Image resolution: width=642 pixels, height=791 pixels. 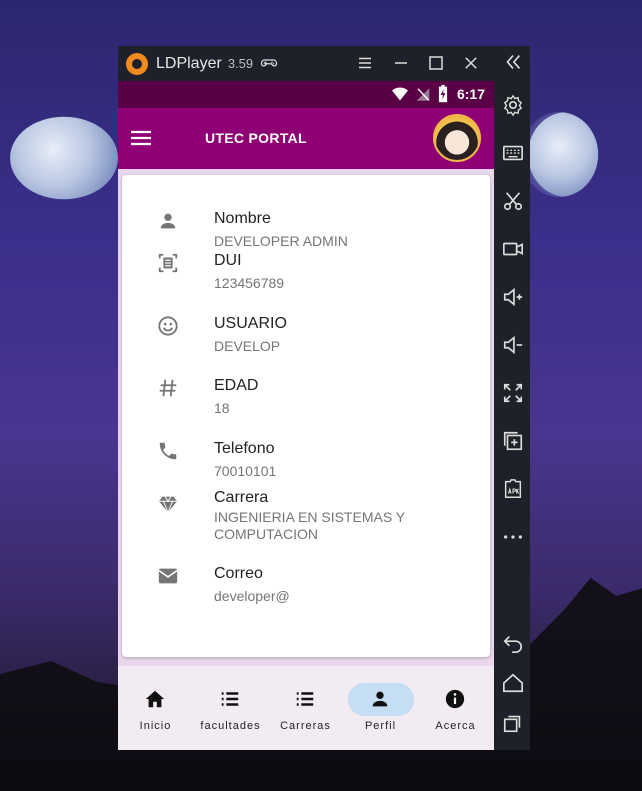 I want to click on volume-down-icon, so click(x=513, y=345).